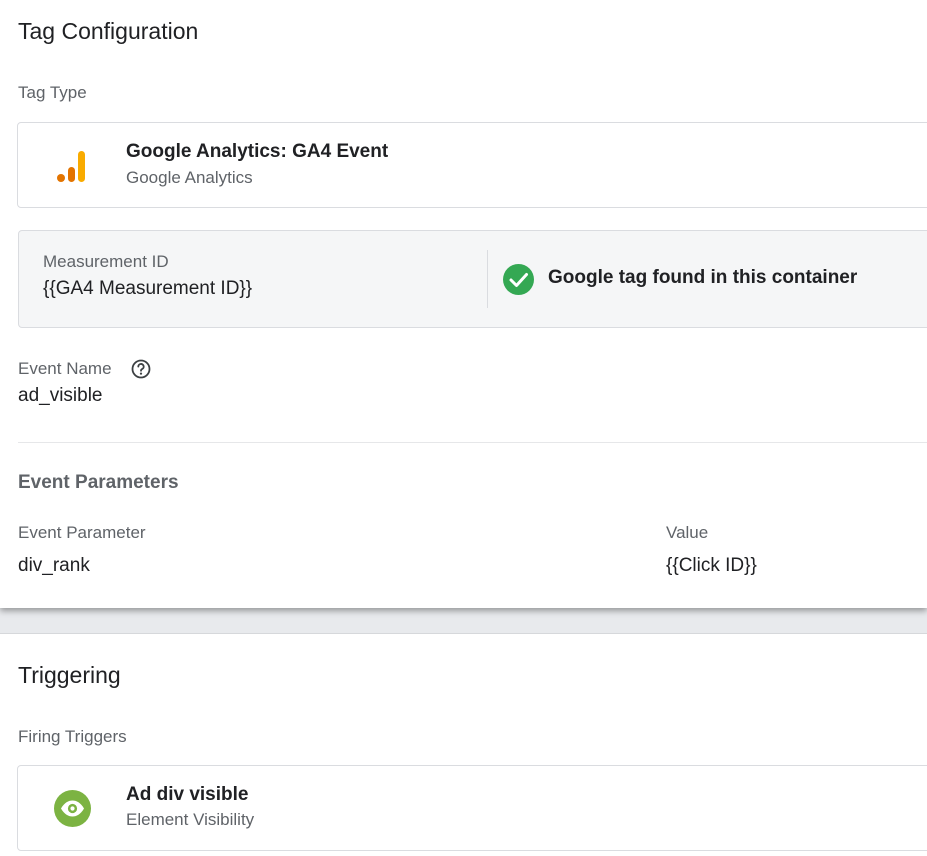  I want to click on event-parameter-value: {{Click ID}}, so click(711, 565).